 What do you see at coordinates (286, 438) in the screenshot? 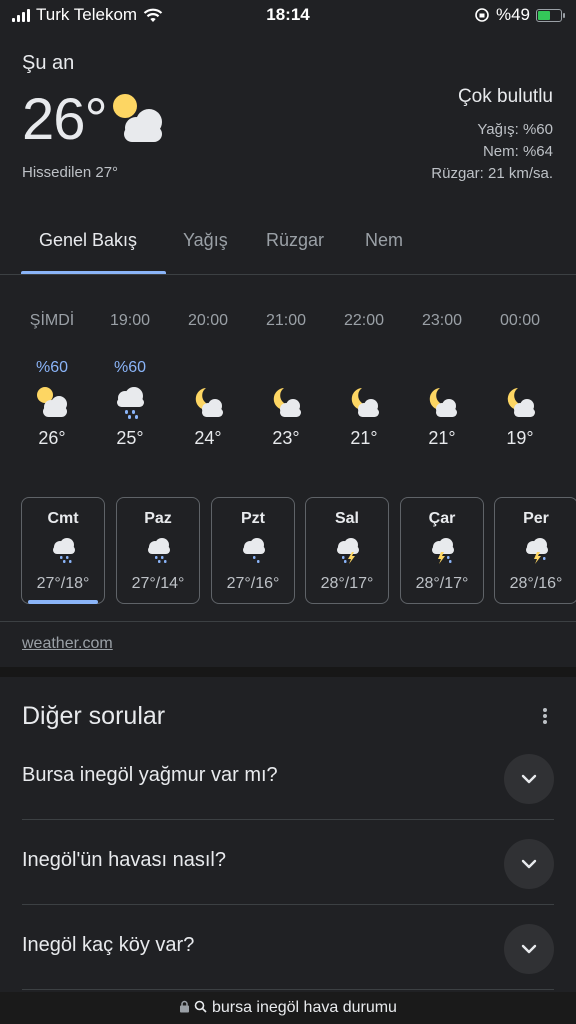
I see `hour-temp: 23°` at bounding box center [286, 438].